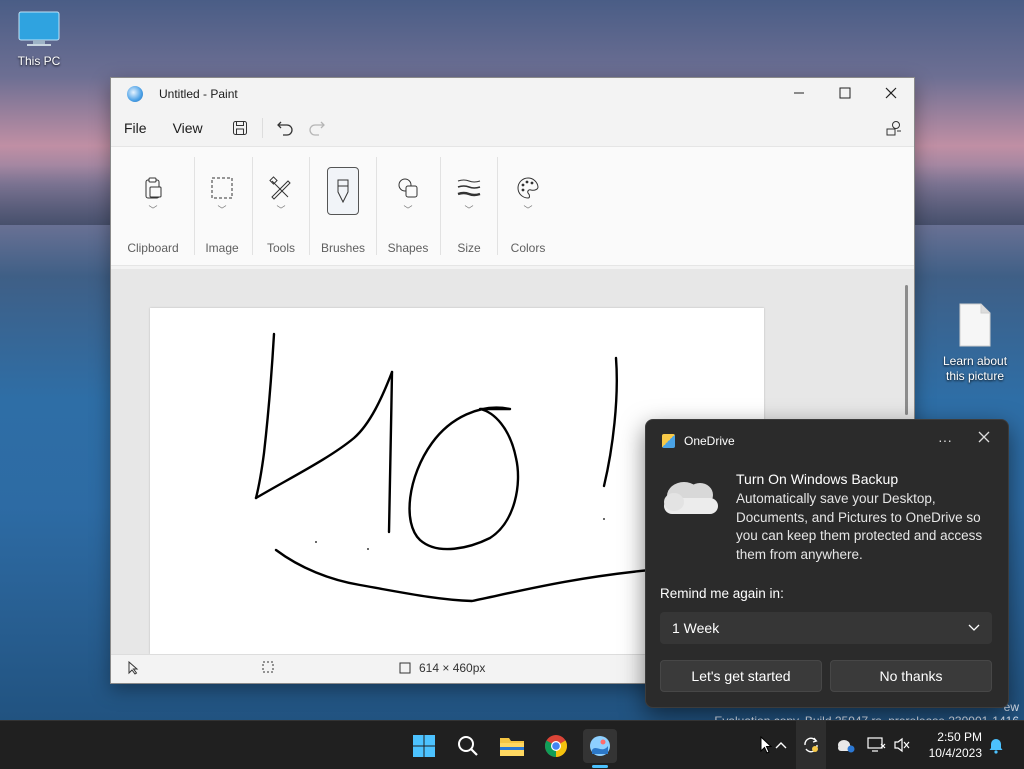 The height and width of the screenshot is (769, 1024). What do you see at coordinates (955, 745) in the screenshot?
I see `taskbar-clock: 2:50 PM 10/4/2023` at bounding box center [955, 745].